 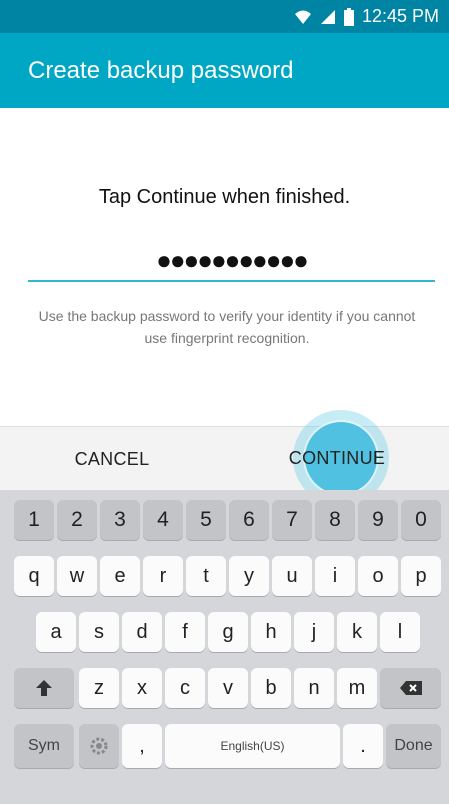 I want to click on gear-icon, so click(x=99, y=746).